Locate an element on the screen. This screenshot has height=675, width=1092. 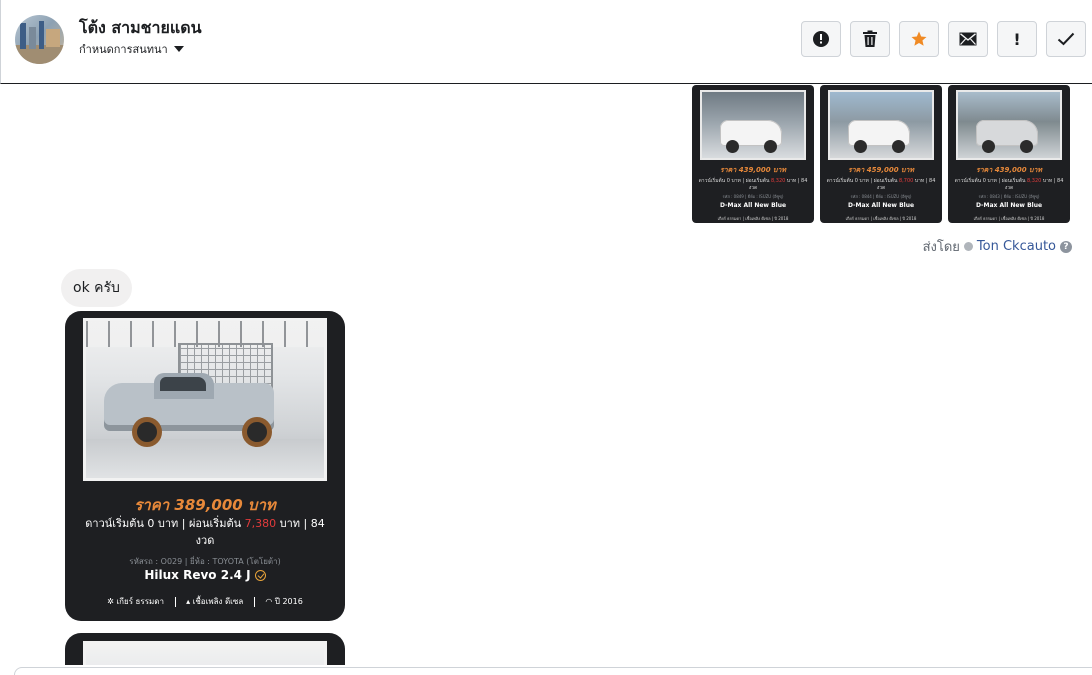
verified-check-icon is located at coordinates (260, 575).